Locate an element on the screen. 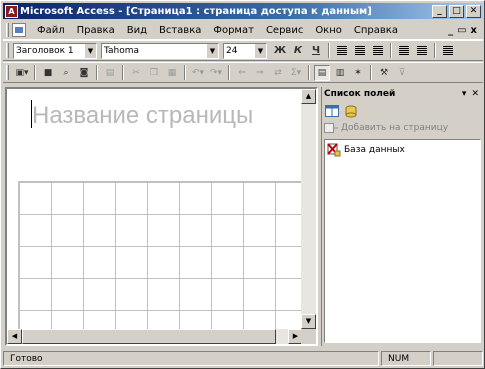 Image resolution: width=485 pixels, height=369 pixels. copy-icon: ❐ is located at coordinates (154, 72).